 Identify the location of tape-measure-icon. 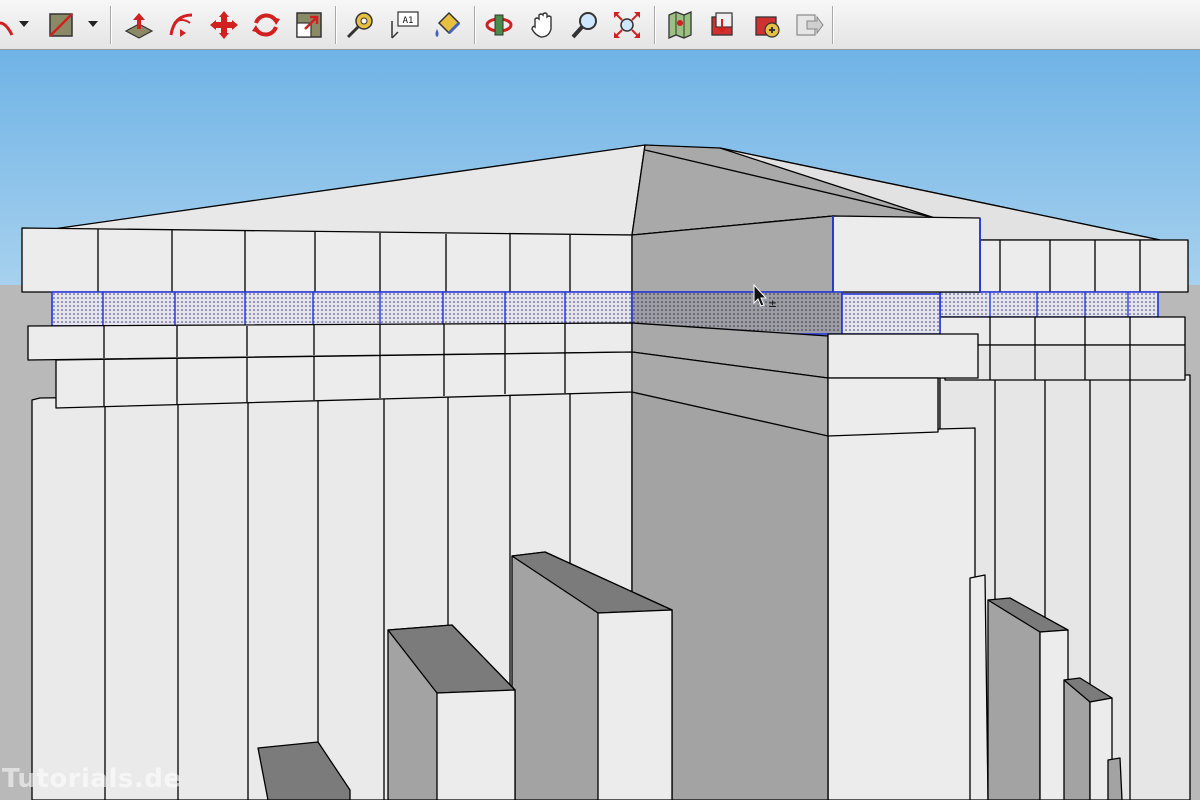
(359, 25).